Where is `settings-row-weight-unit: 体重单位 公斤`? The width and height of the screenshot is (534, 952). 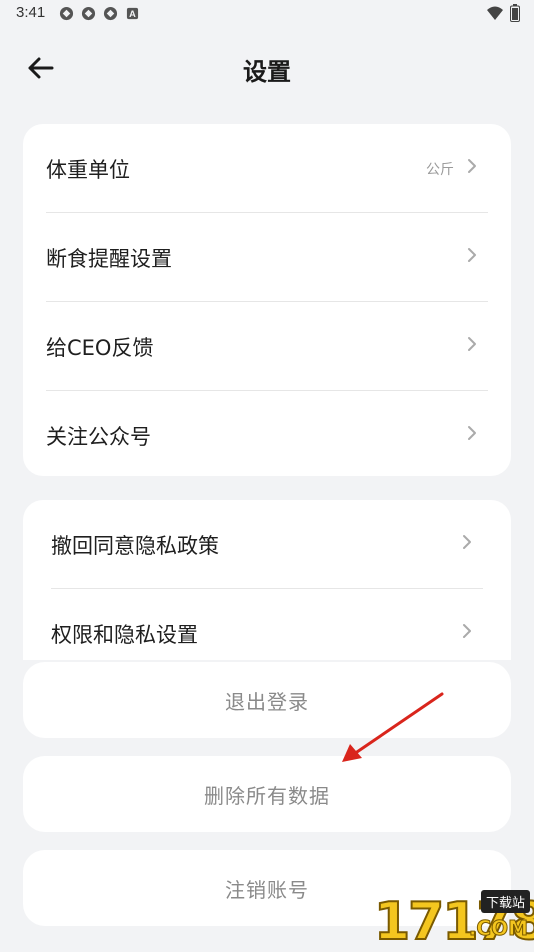
settings-row-weight-unit: 体重单位 公斤 is located at coordinates (267, 168).